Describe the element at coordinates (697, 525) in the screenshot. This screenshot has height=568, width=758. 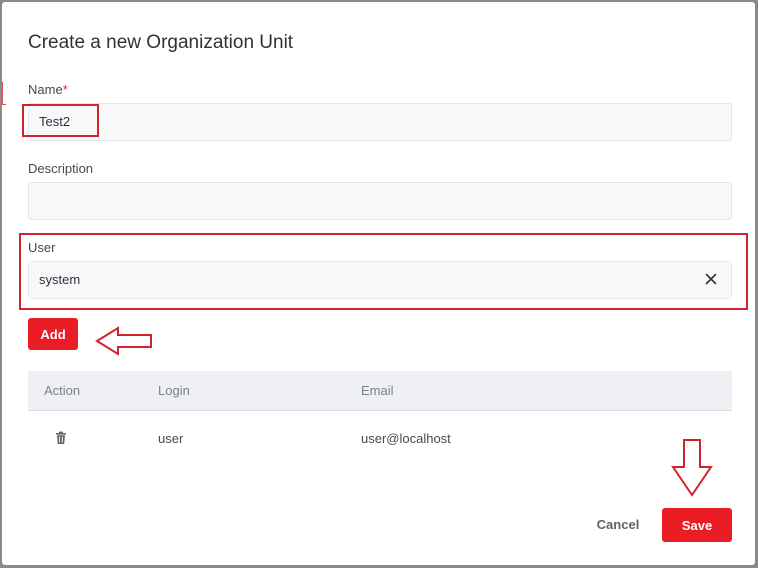
I see `save-button: Save` at that location.